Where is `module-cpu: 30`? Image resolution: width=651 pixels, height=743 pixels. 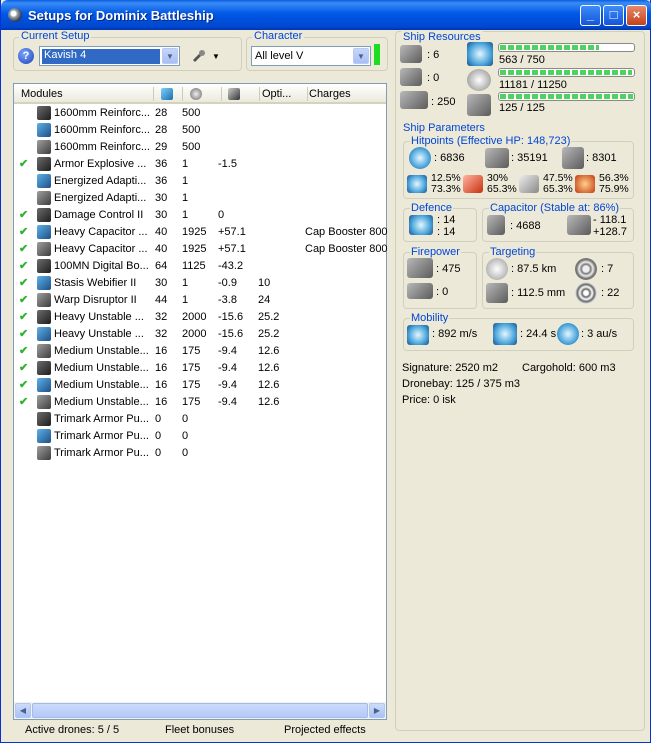 module-cpu: 30 is located at coordinates (161, 283).